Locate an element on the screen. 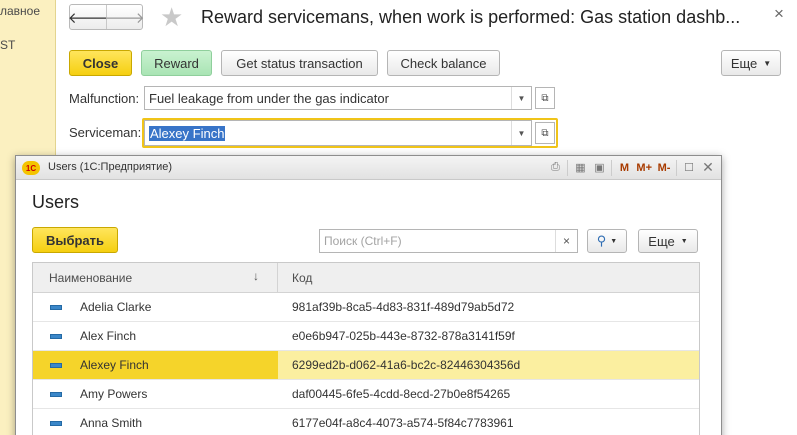  back-button: 🡐 is located at coordinates (88, 17).